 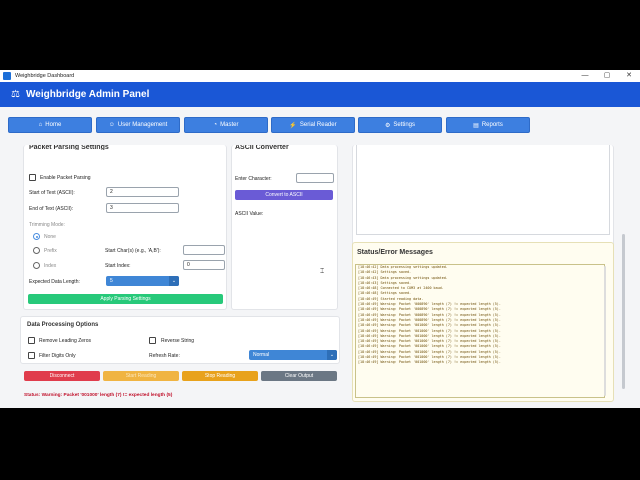 I want to click on clear-output-button: Clear Output, so click(x=299, y=376).